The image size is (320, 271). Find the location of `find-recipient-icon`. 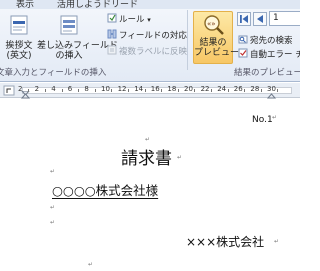

find-recipient-icon is located at coordinates (243, 39).